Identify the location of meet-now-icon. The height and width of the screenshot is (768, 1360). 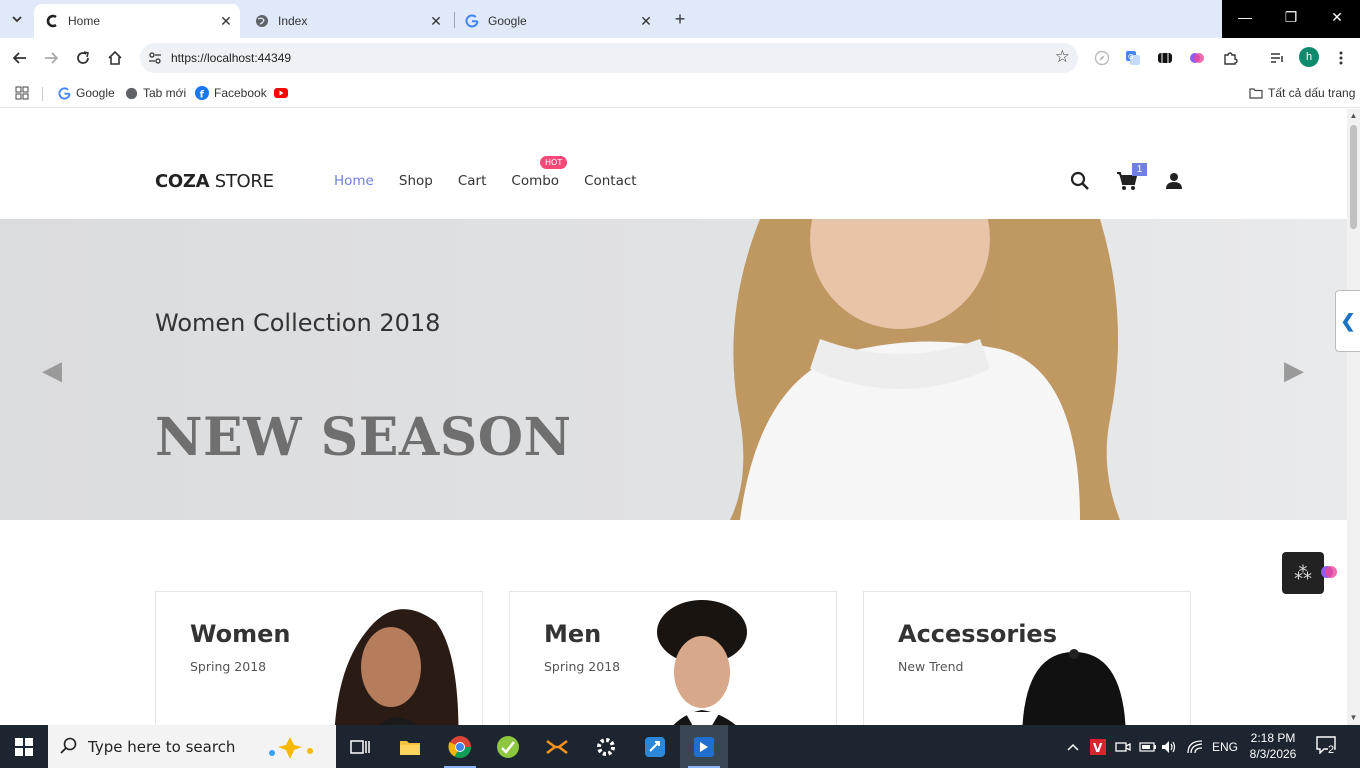
(1123, 746).